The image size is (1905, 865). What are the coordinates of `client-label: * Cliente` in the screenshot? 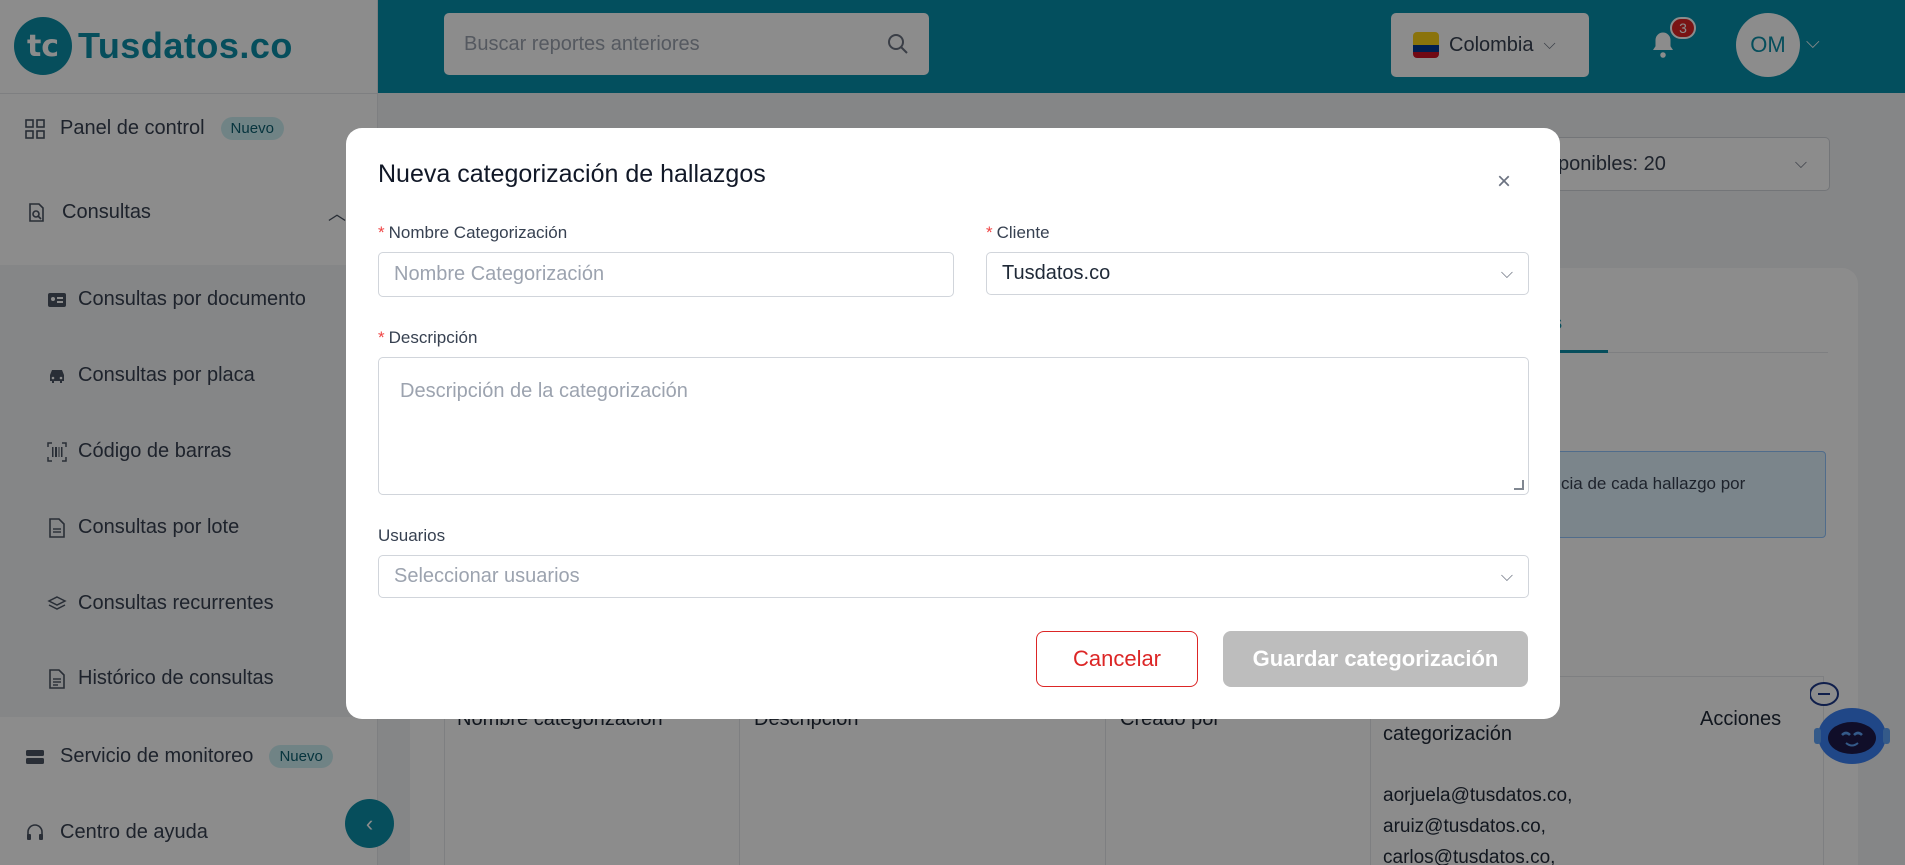 It's located at (1018, 232).